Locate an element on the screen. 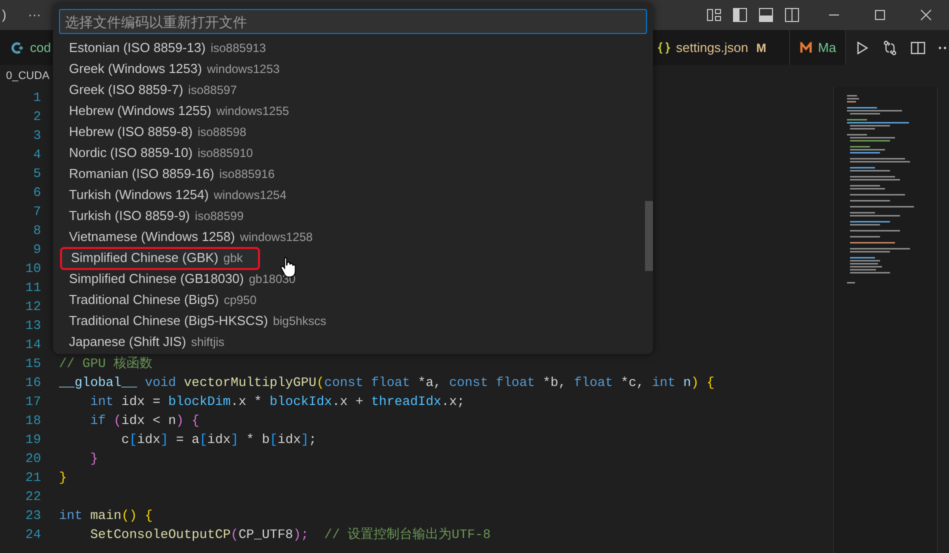 The height and width of the screenshot is (553, 949). braces-icon is located at coordinates (664, 48).